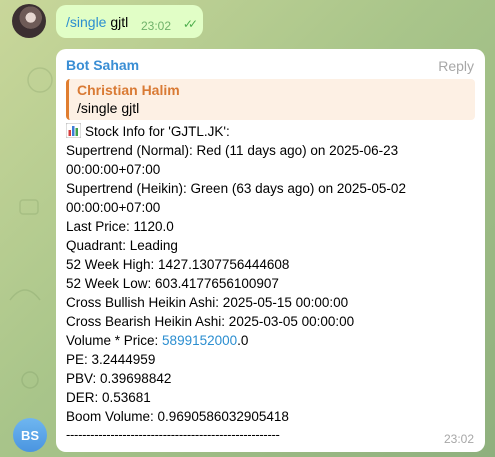 The width and height of the screenshot is (495, 457). I want to click on reply-button: Reply, so click(456, 66).